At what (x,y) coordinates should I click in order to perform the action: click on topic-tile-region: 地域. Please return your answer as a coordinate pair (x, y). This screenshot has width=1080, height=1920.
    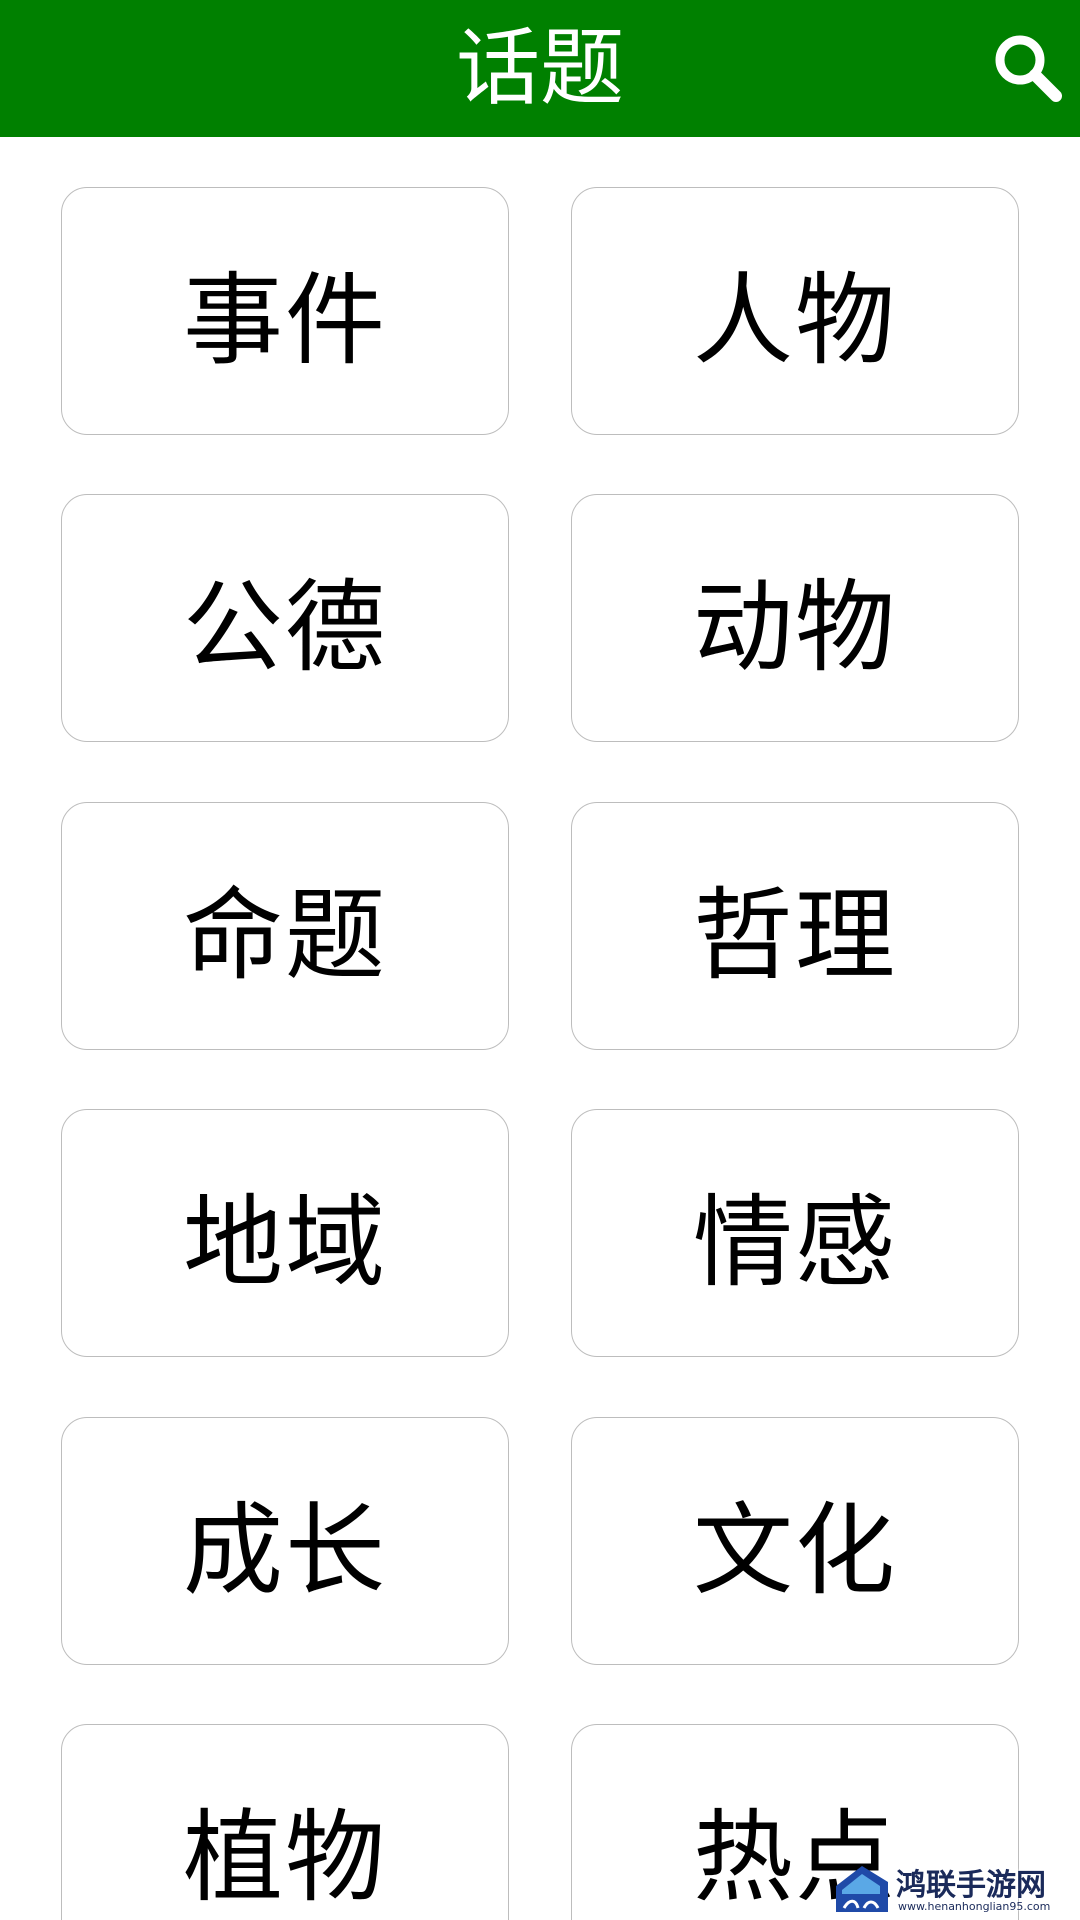
    Looking at the image, I should click on (285, 1233).